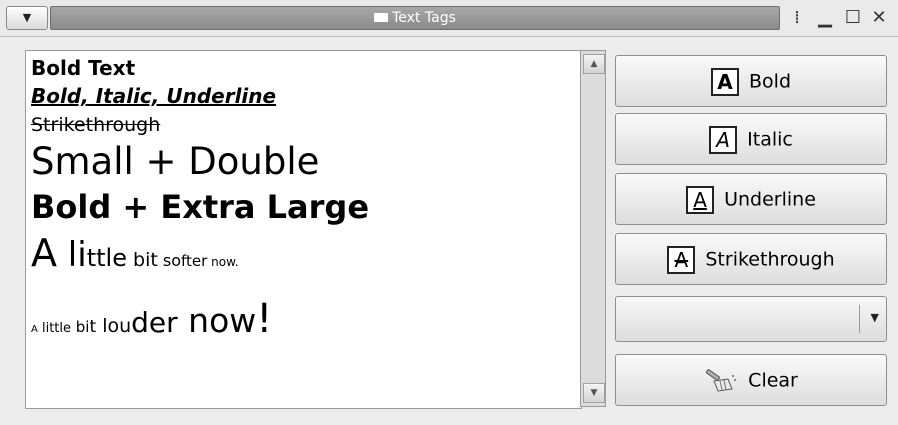 The width and height of the screenshot is (898, 425). I want to click on minimize-button: ▁, so click(825, 18).